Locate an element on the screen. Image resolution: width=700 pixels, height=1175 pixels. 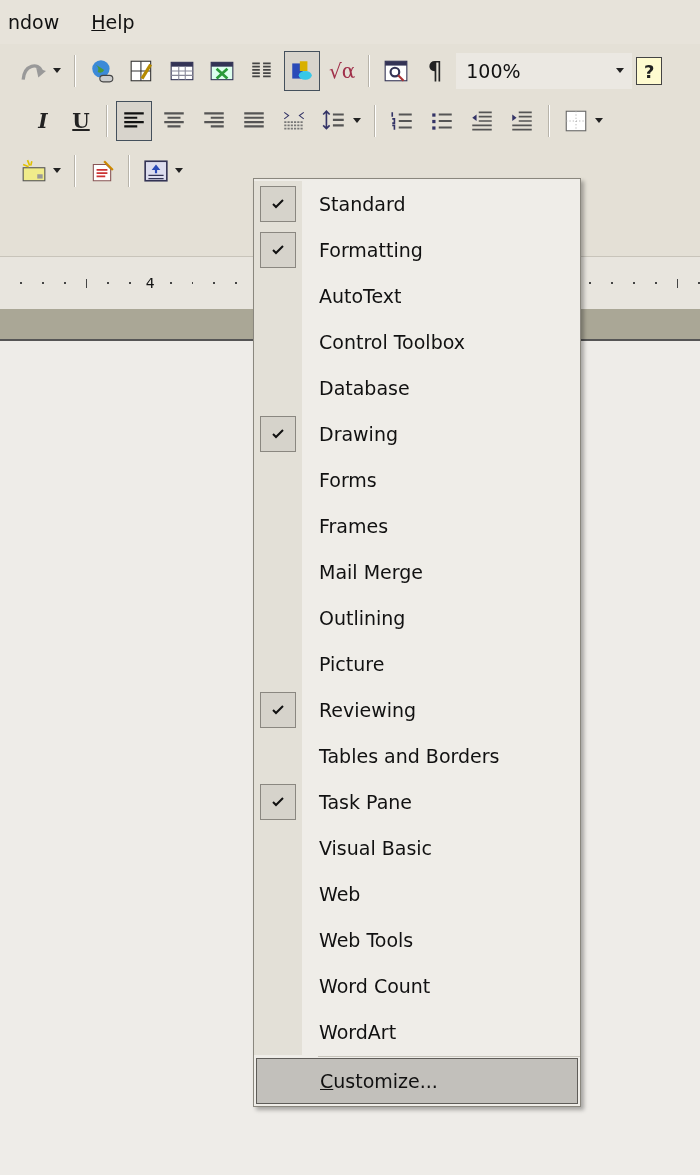
menu-item: Outlining is located at coordinates (417, 618).